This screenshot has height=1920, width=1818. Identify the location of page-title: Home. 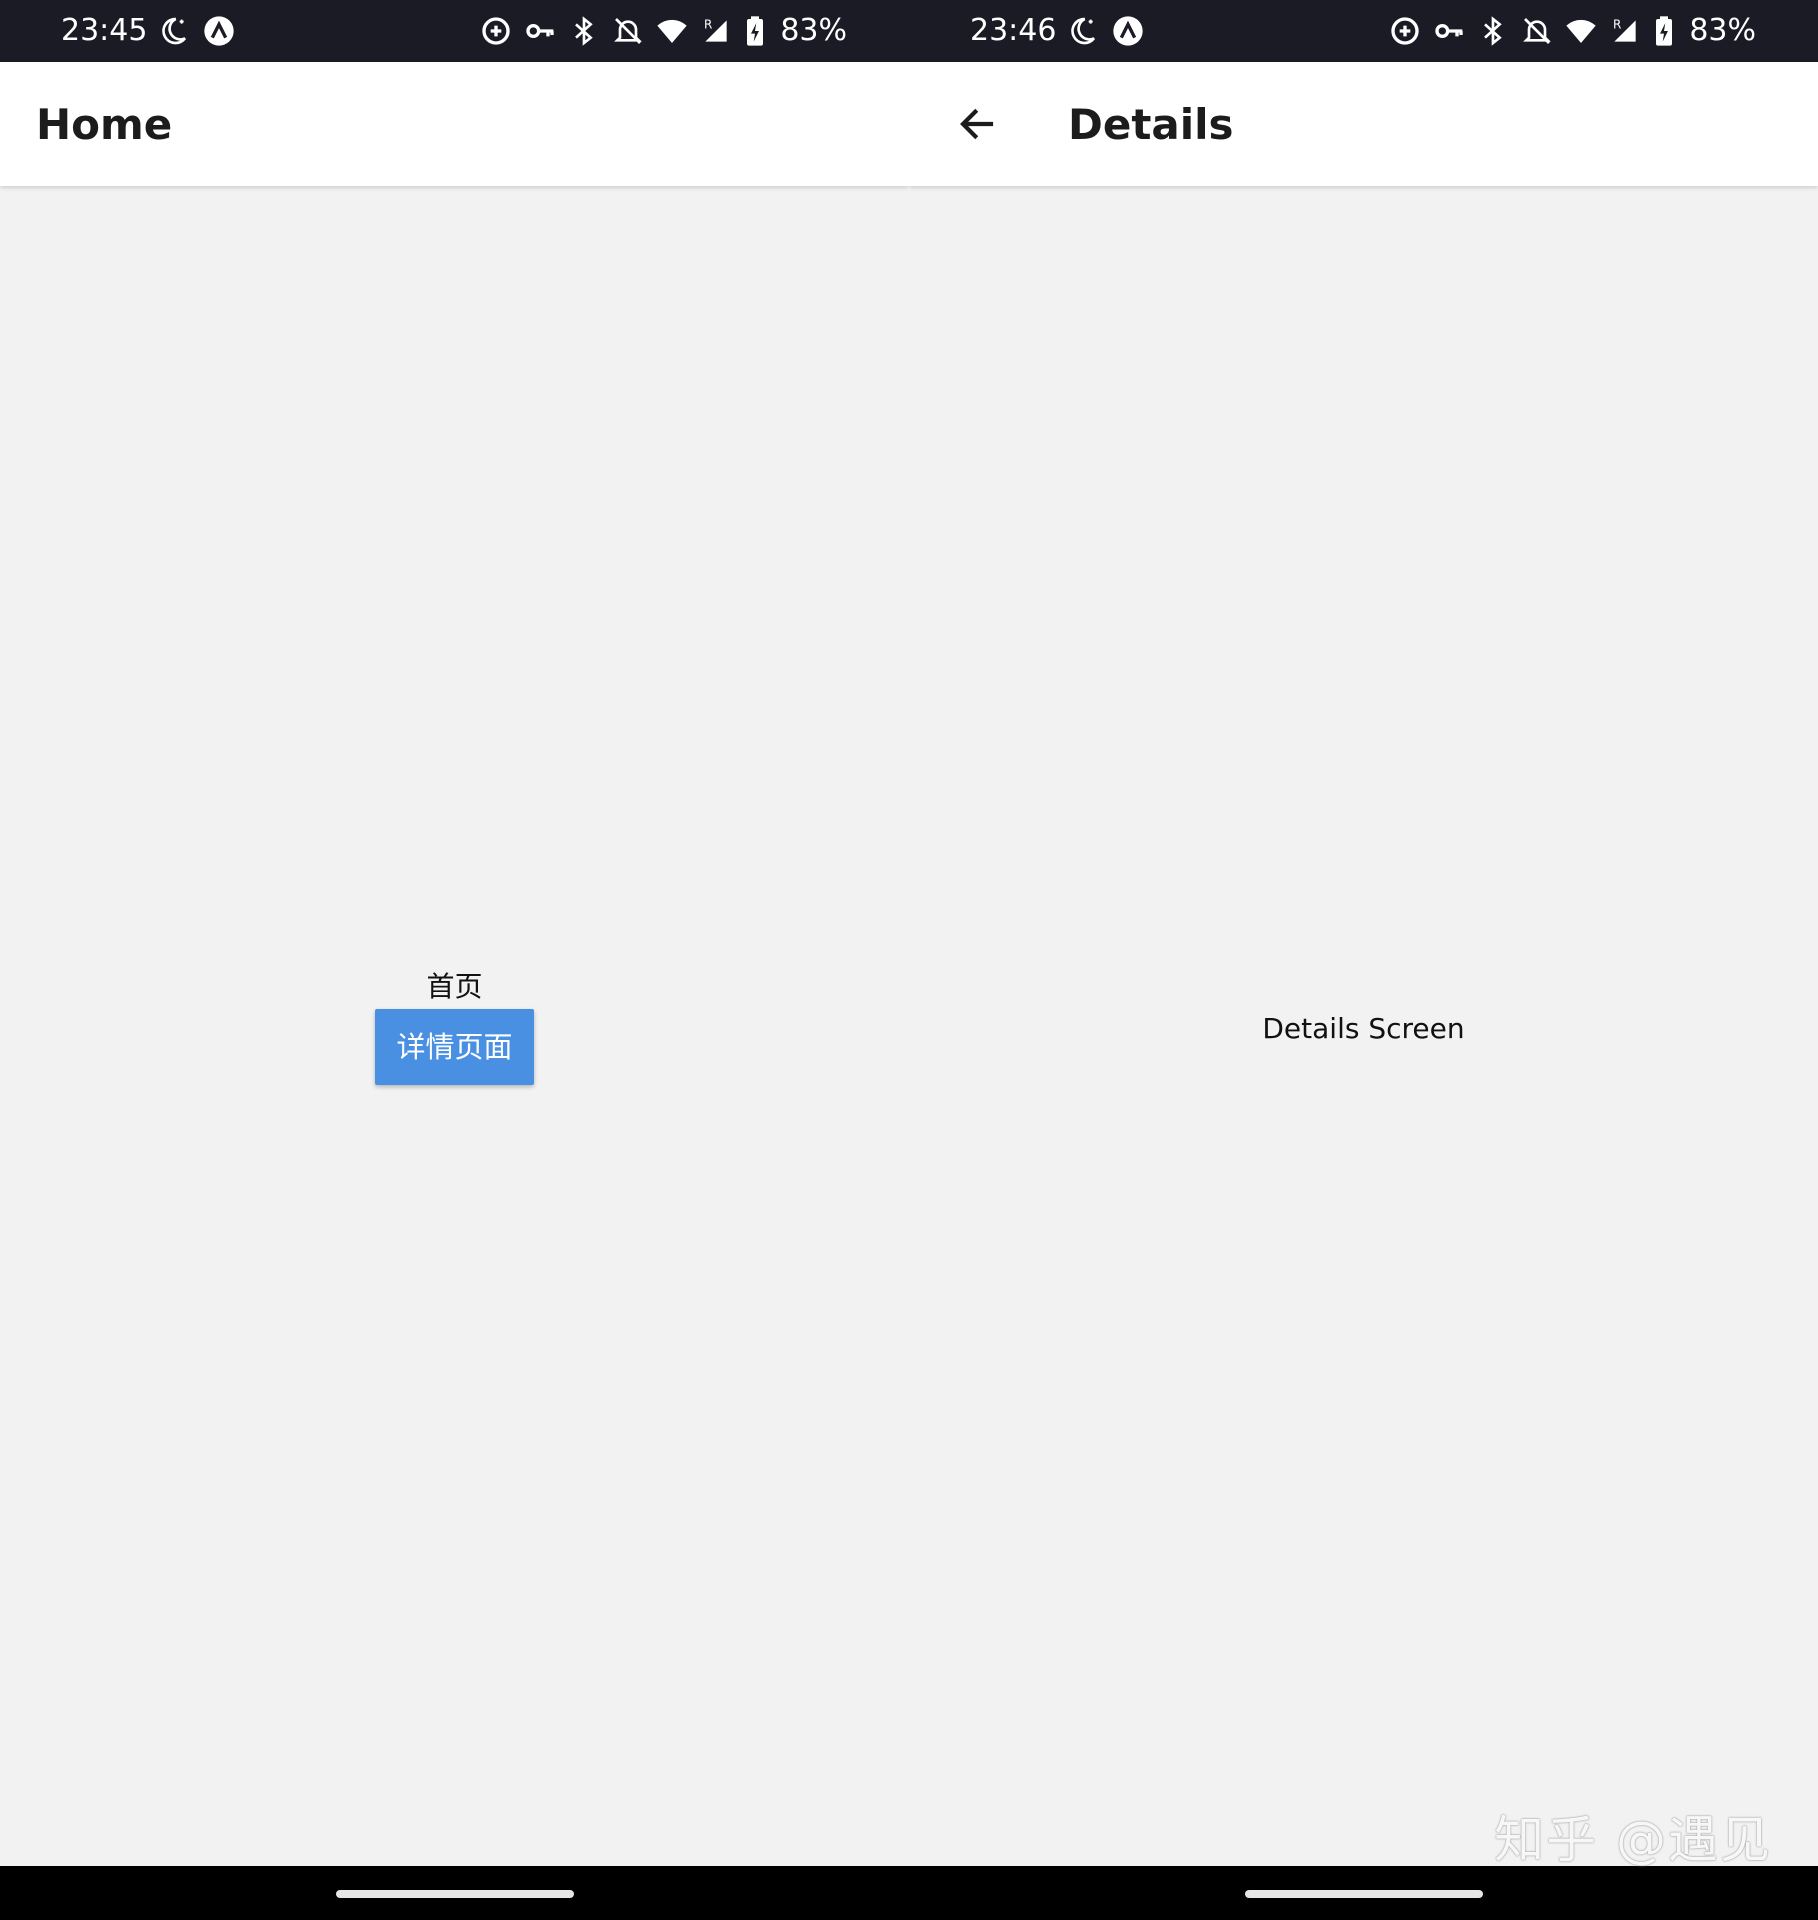
(104, 124).